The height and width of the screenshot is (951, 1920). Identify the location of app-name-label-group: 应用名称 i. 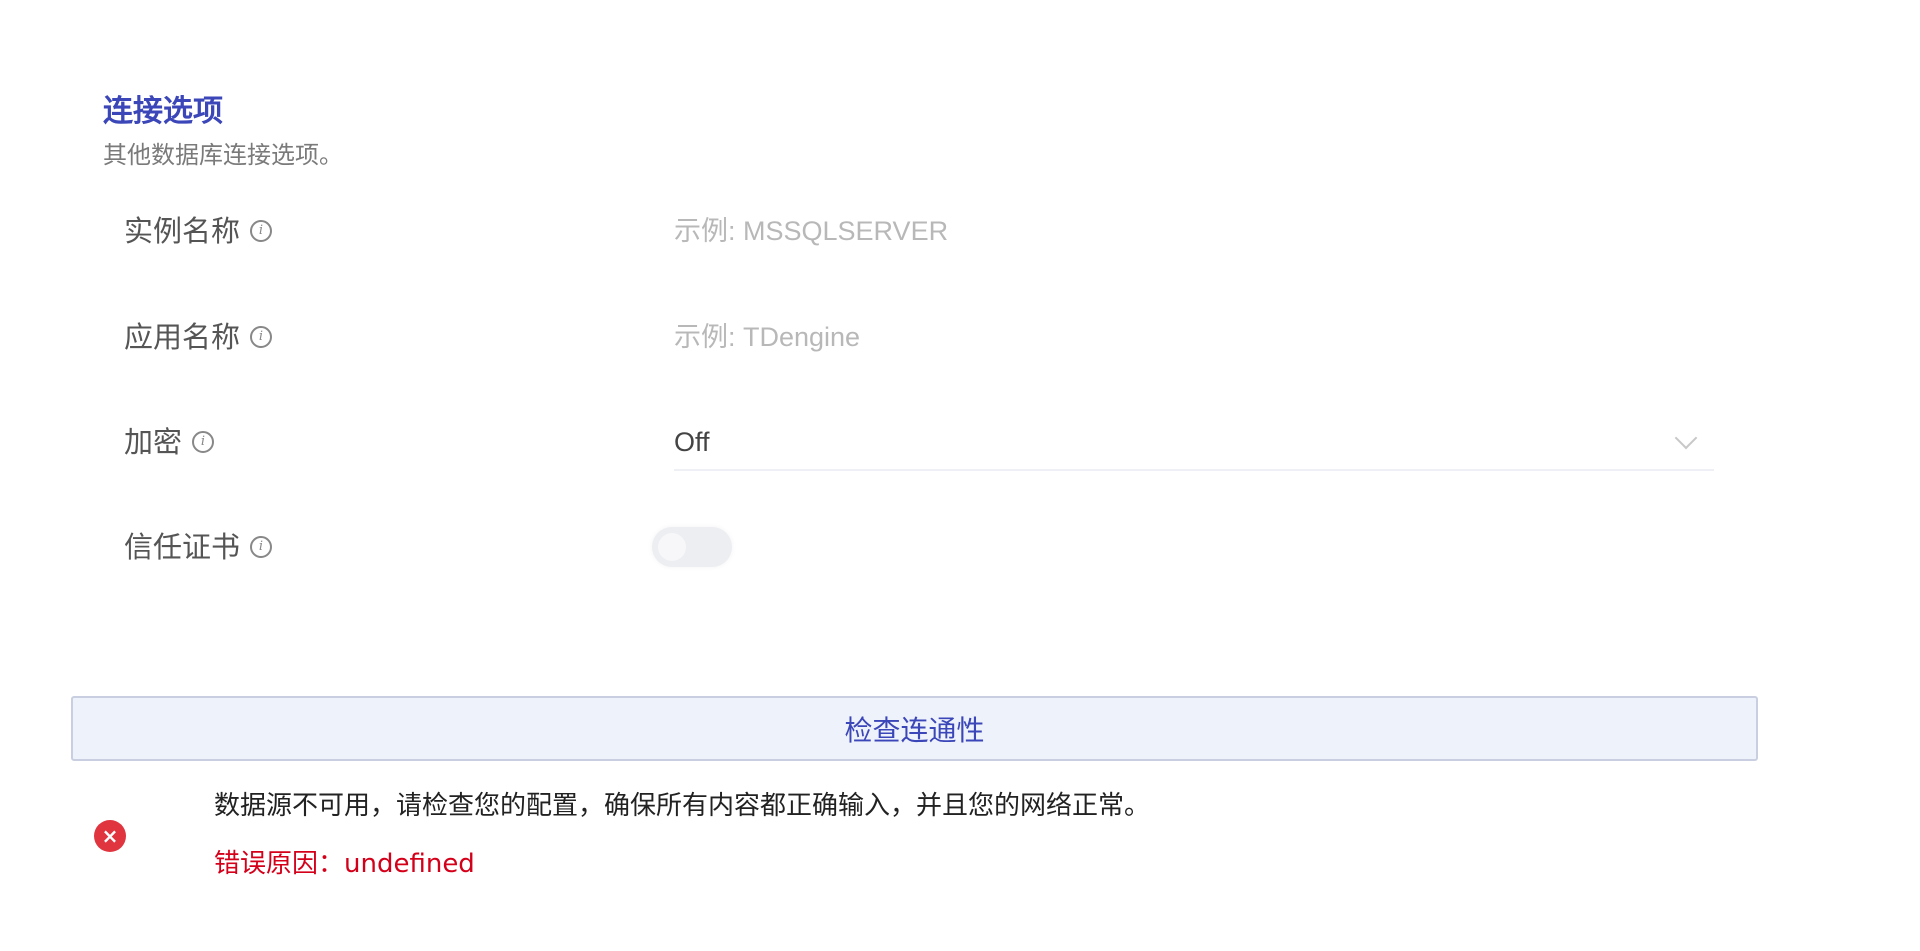
(198, 337).